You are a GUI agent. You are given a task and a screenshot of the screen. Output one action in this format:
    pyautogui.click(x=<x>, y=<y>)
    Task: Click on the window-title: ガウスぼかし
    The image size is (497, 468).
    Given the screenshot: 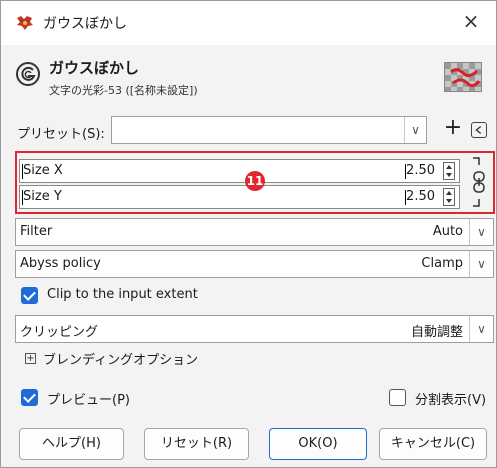 What is the action you would take?
    pyautogui.click(x=85, y=24)
    